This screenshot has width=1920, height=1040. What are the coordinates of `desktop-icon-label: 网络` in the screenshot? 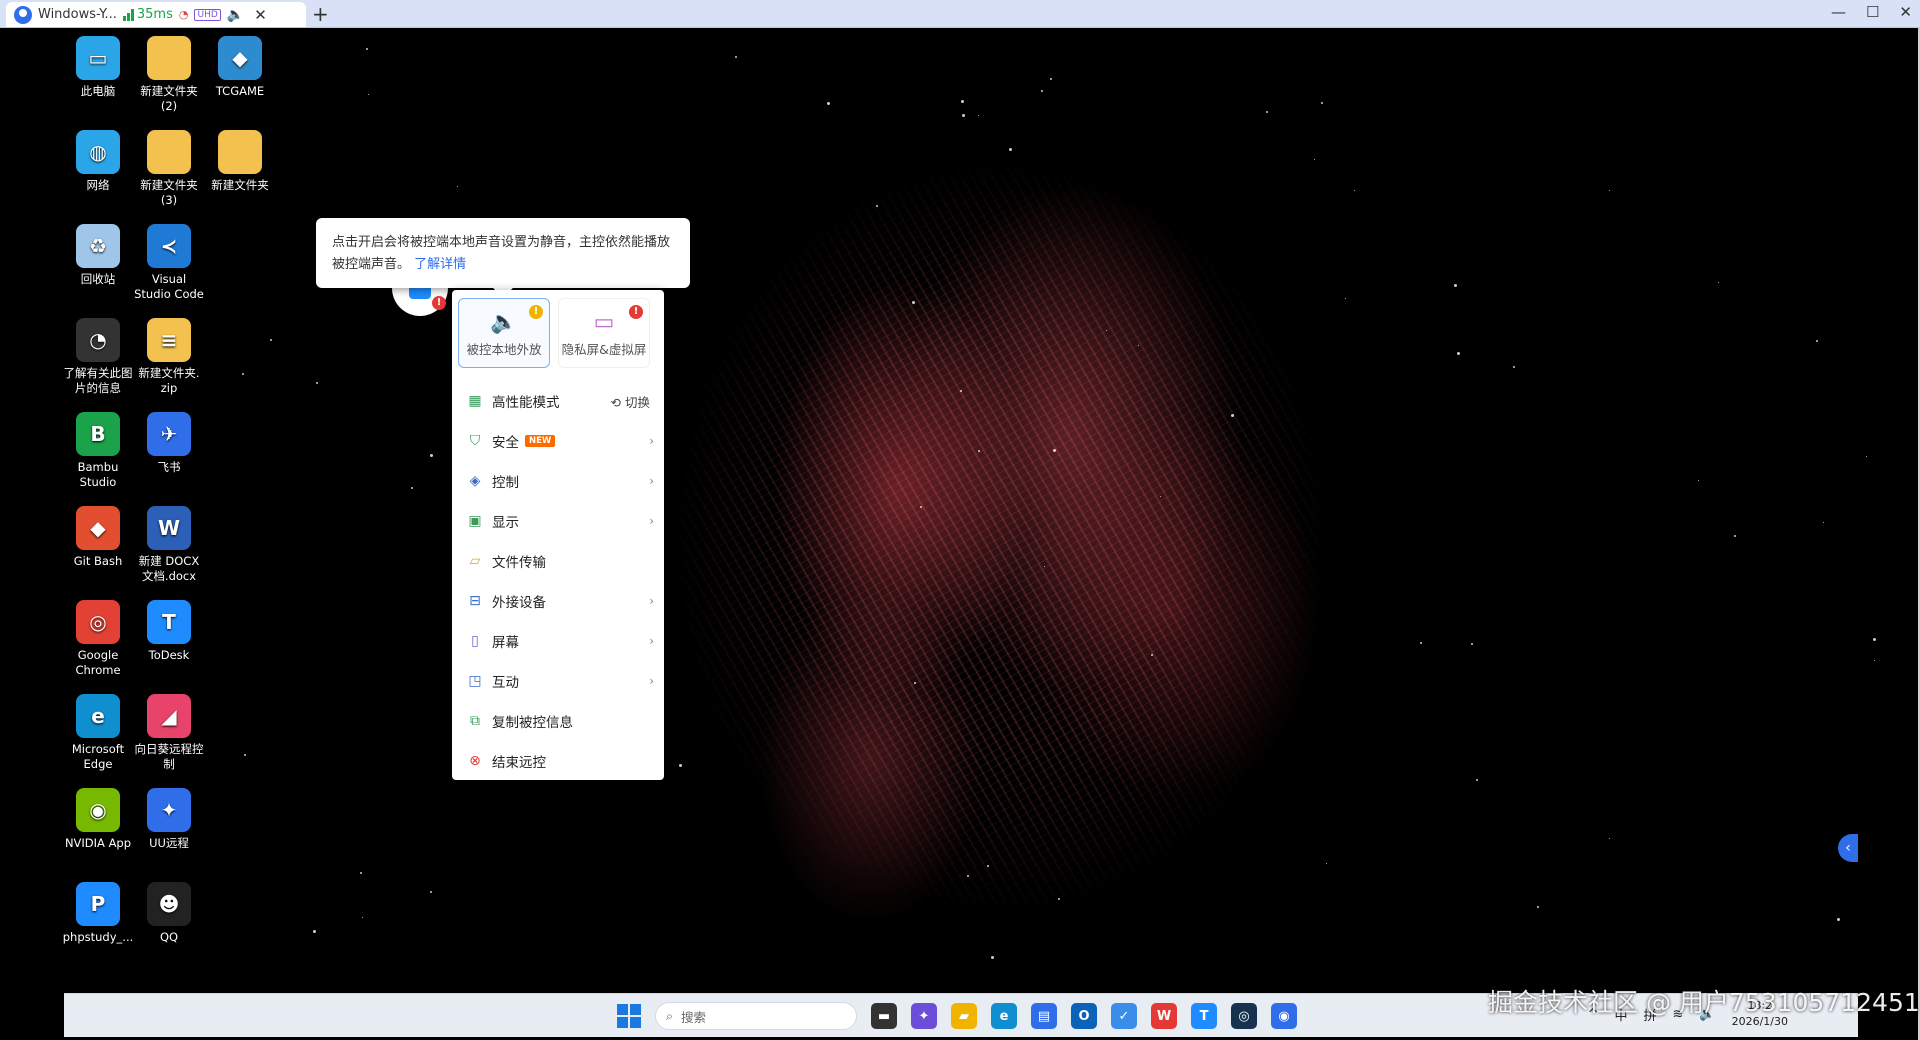 It's located at (98, 185).